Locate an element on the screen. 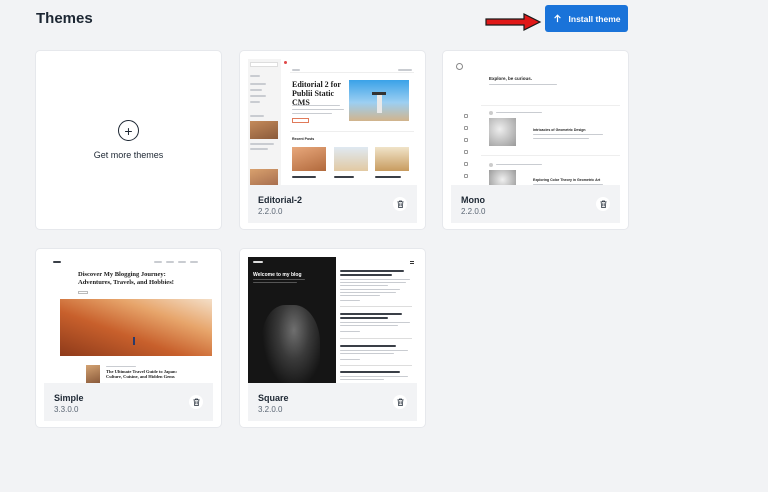 This screenshot has height=492, width=768. theme-info: Editorial-2 2.2.0.0 is located at coordinates (332, 204).